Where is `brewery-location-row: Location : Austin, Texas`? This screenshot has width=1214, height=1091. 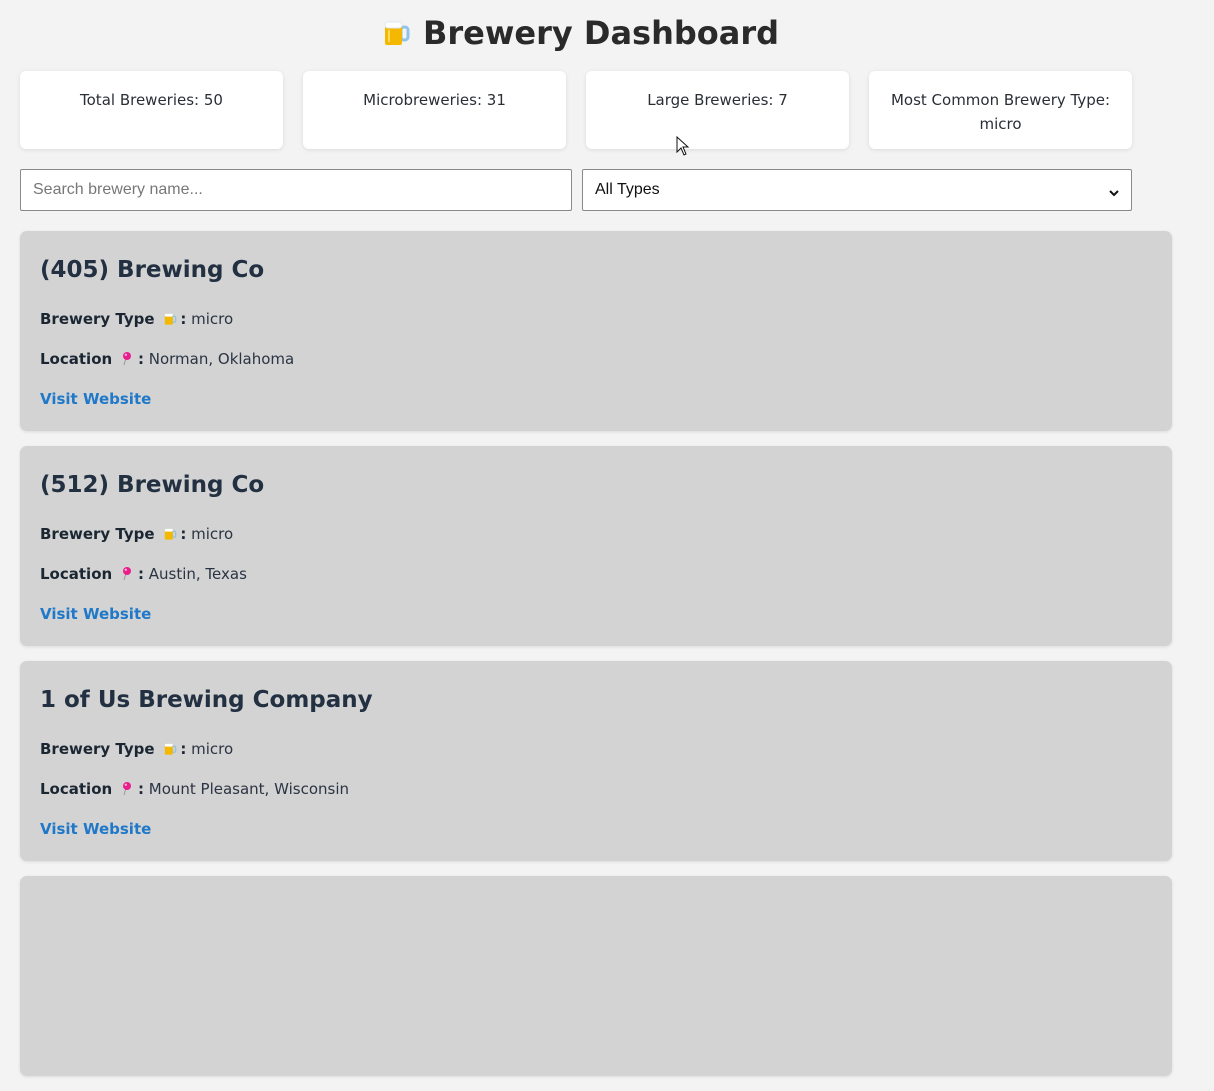
brewery-location-row: Location : Austin, Texas is located at coordinates (143, 575).